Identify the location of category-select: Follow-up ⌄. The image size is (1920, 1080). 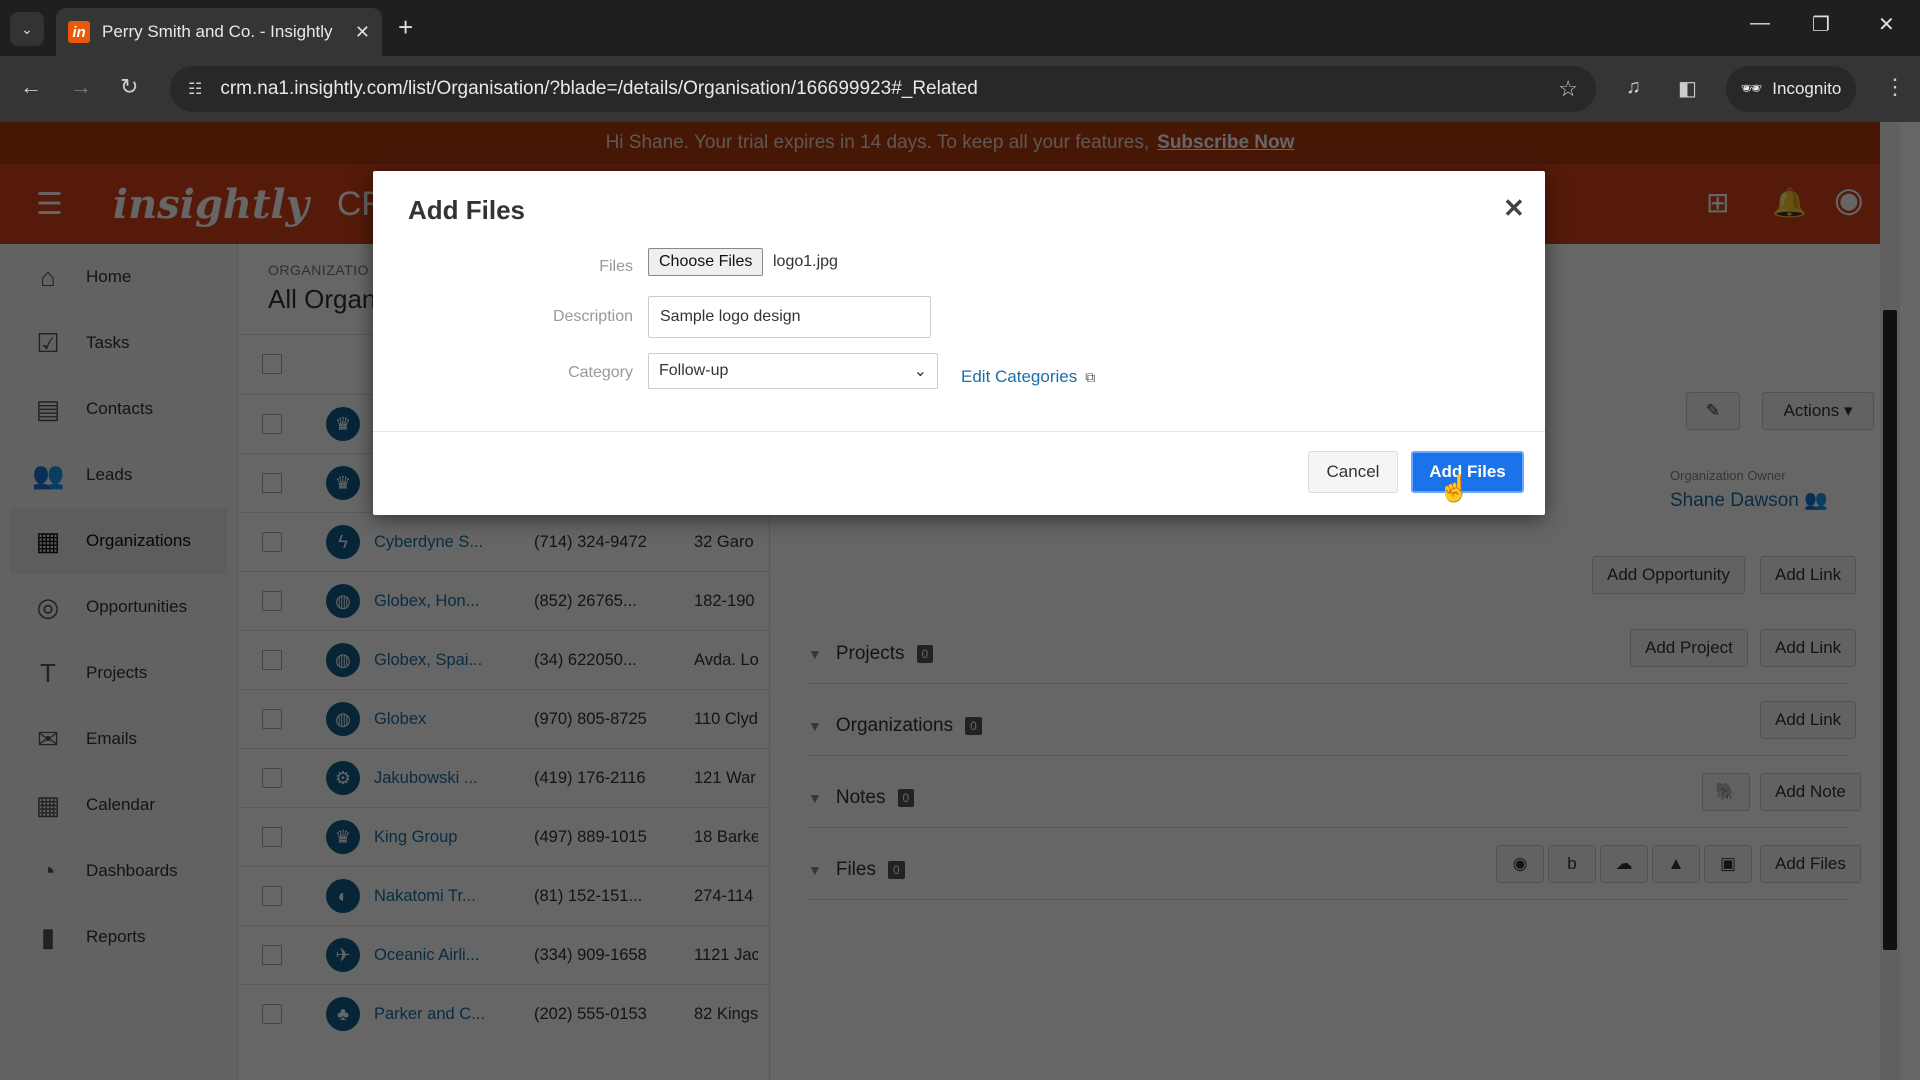
(793, 371).